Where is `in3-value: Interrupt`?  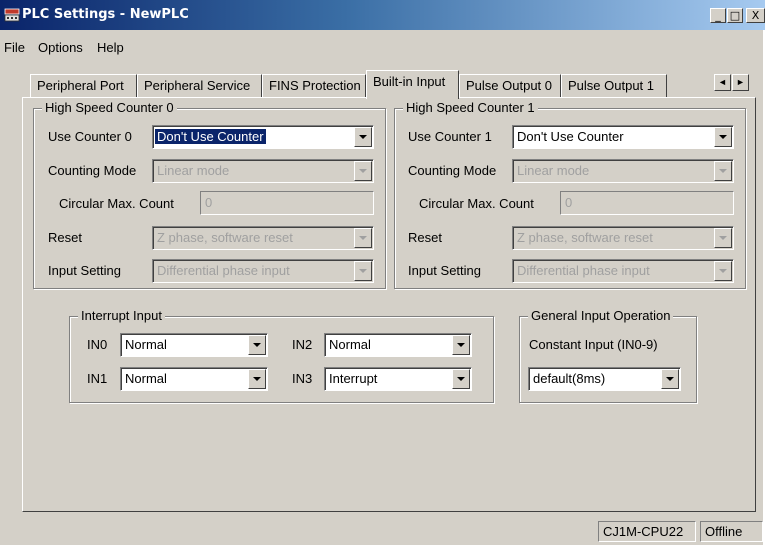
in3-value: Interrupt is located at coordinates (353, 378).